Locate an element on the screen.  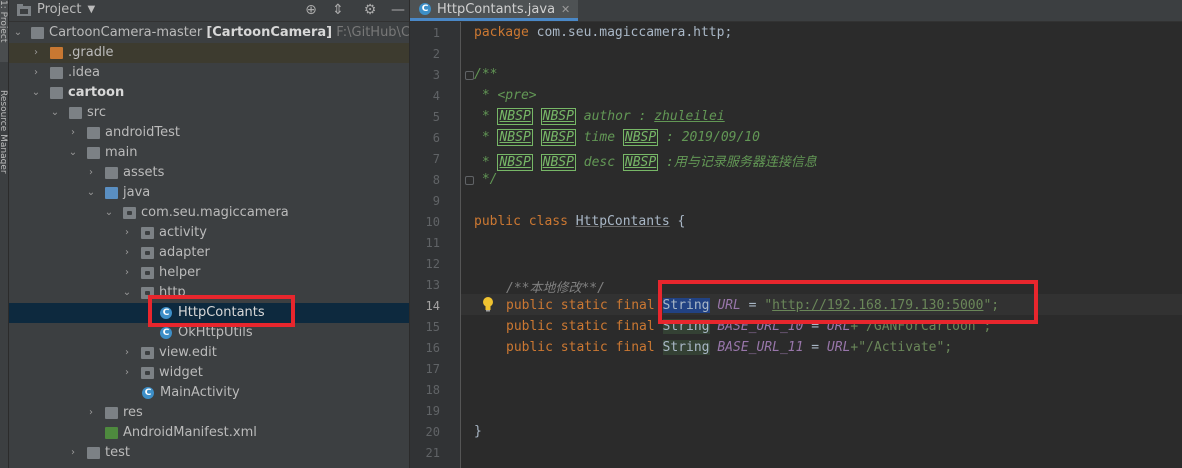
code-line-4: * <pre> is located at coordinates (505, 95).